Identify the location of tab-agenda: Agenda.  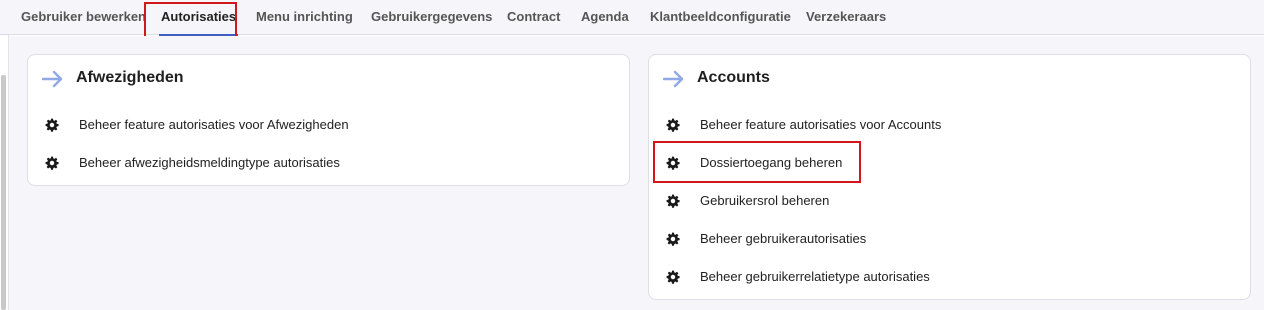
(605, 17).